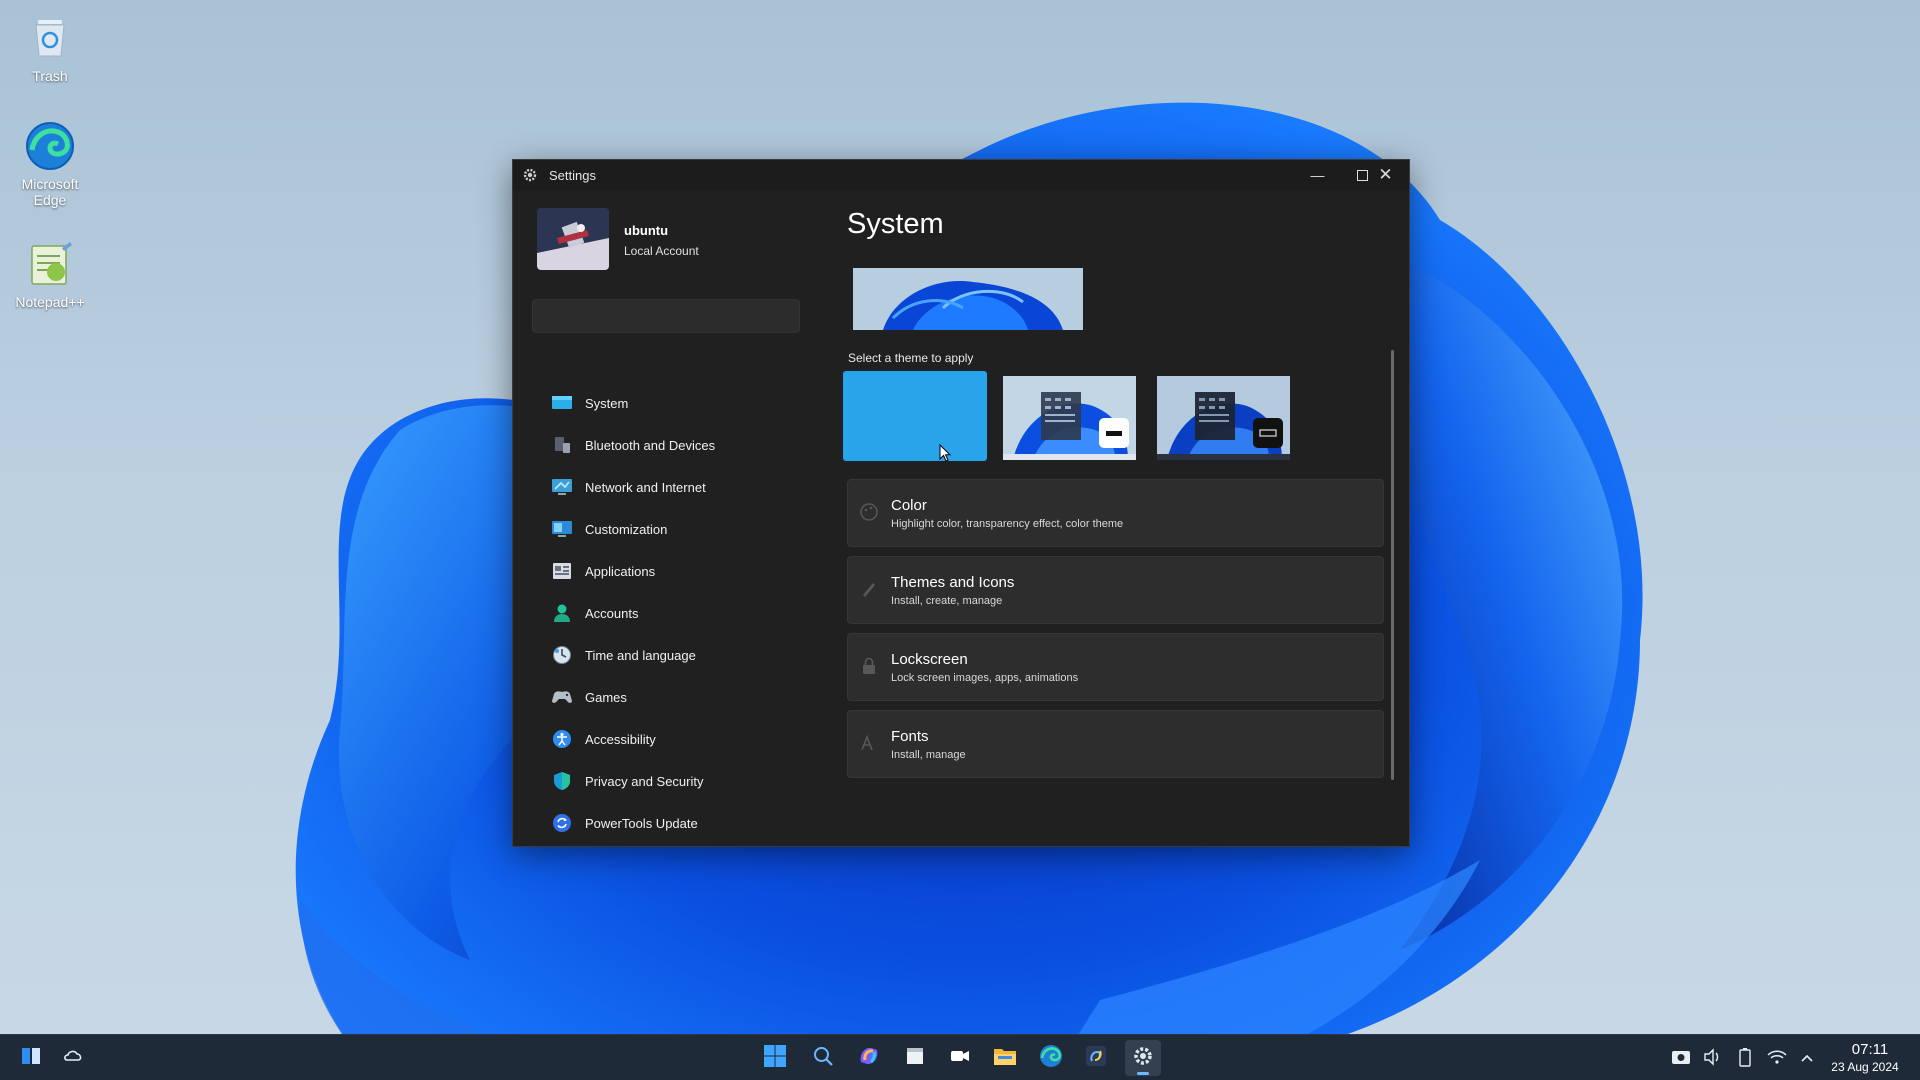 The height and width of the screenshot is (1080, 1920). I want to click on desktop-icon-notepadpp: Notepad++, so click(50, 274).